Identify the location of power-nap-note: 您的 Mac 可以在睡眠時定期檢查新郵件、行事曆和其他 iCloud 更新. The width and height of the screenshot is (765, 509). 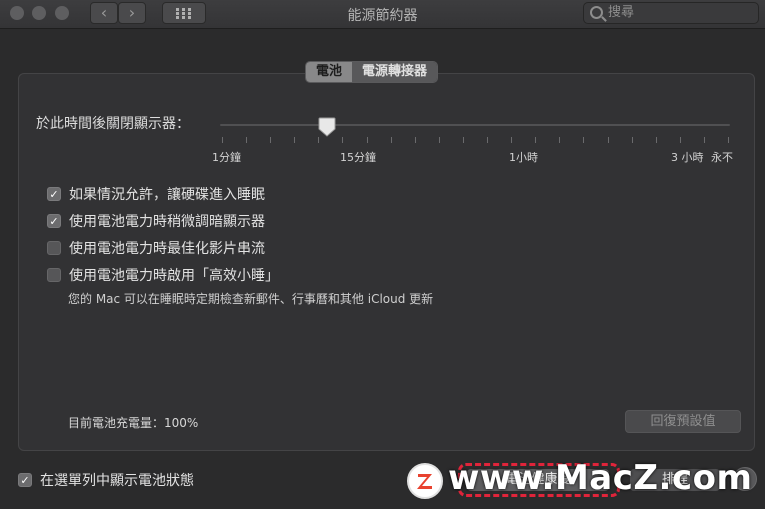
(251, 299).